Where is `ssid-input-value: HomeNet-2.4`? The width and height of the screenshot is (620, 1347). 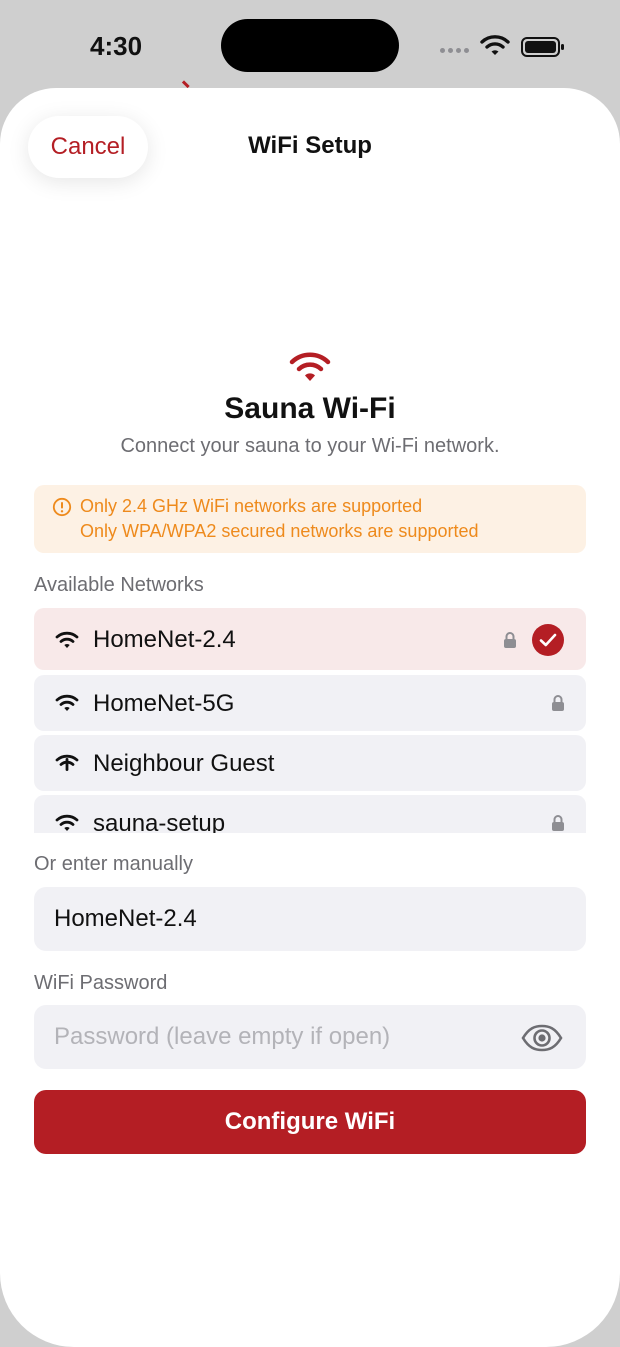
ssid-input-value: HomeNet-2.4 is located at coordinates (125, 918).